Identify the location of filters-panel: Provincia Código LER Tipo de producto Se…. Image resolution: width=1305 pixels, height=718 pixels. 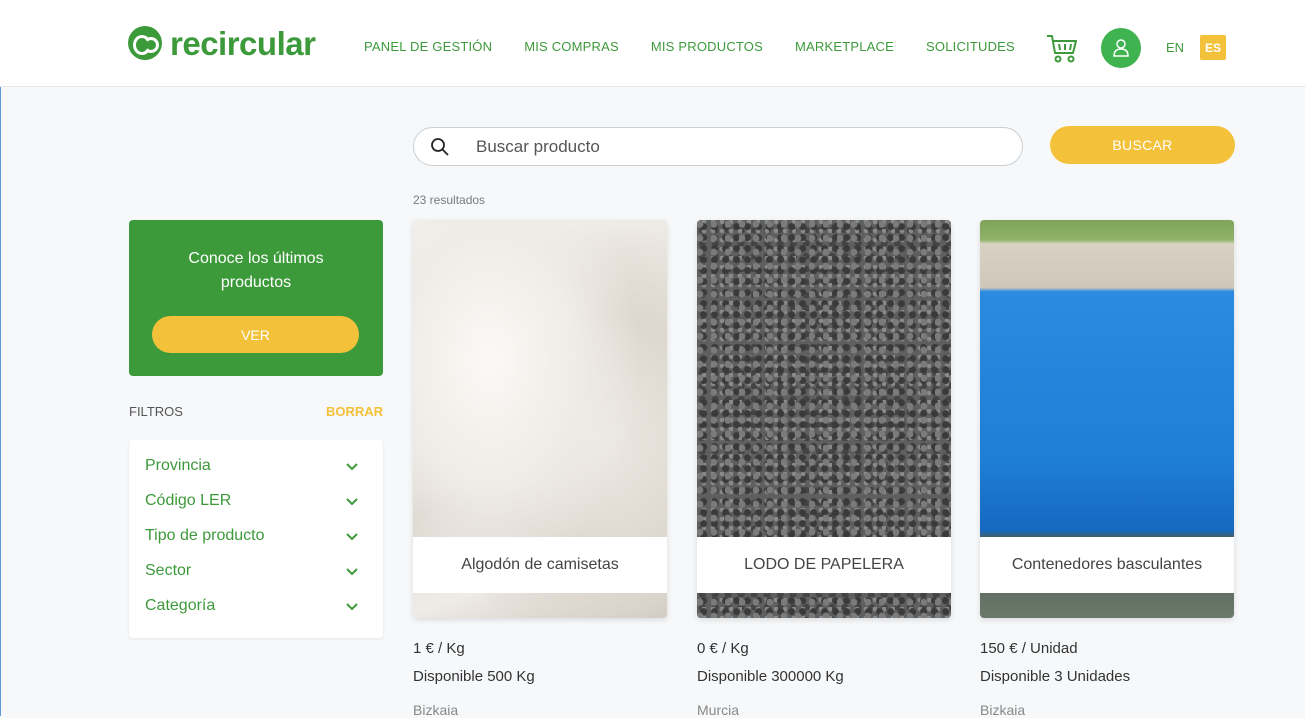
(256, 539).